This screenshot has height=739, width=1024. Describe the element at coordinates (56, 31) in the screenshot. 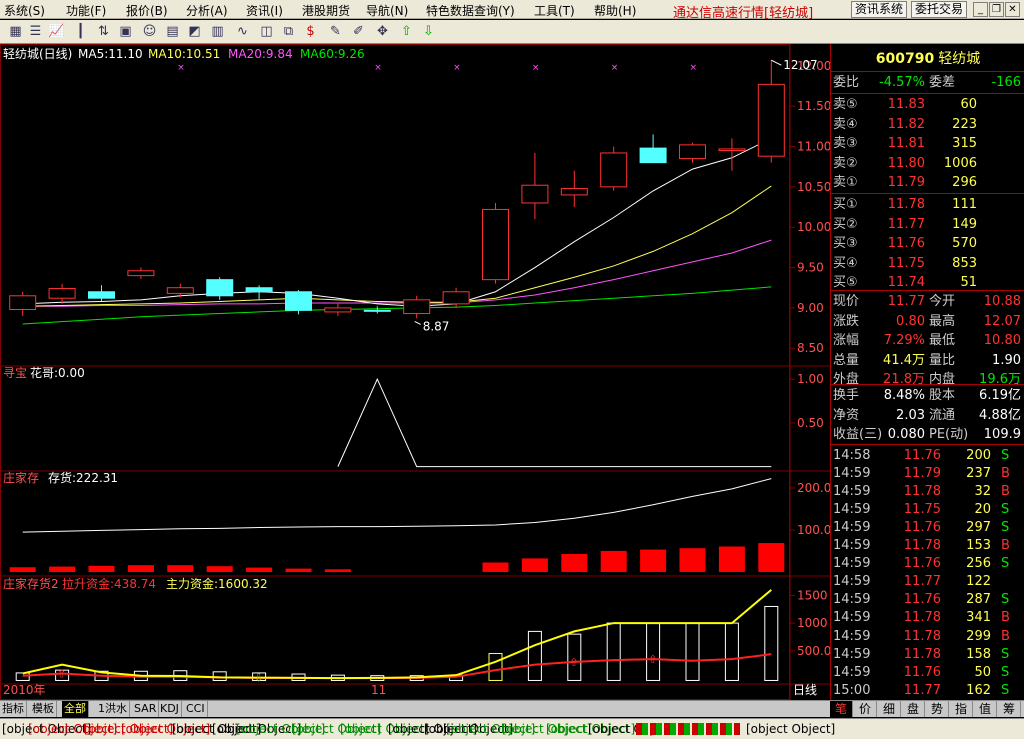

I see `line-chart-icon: 📈` at that location.